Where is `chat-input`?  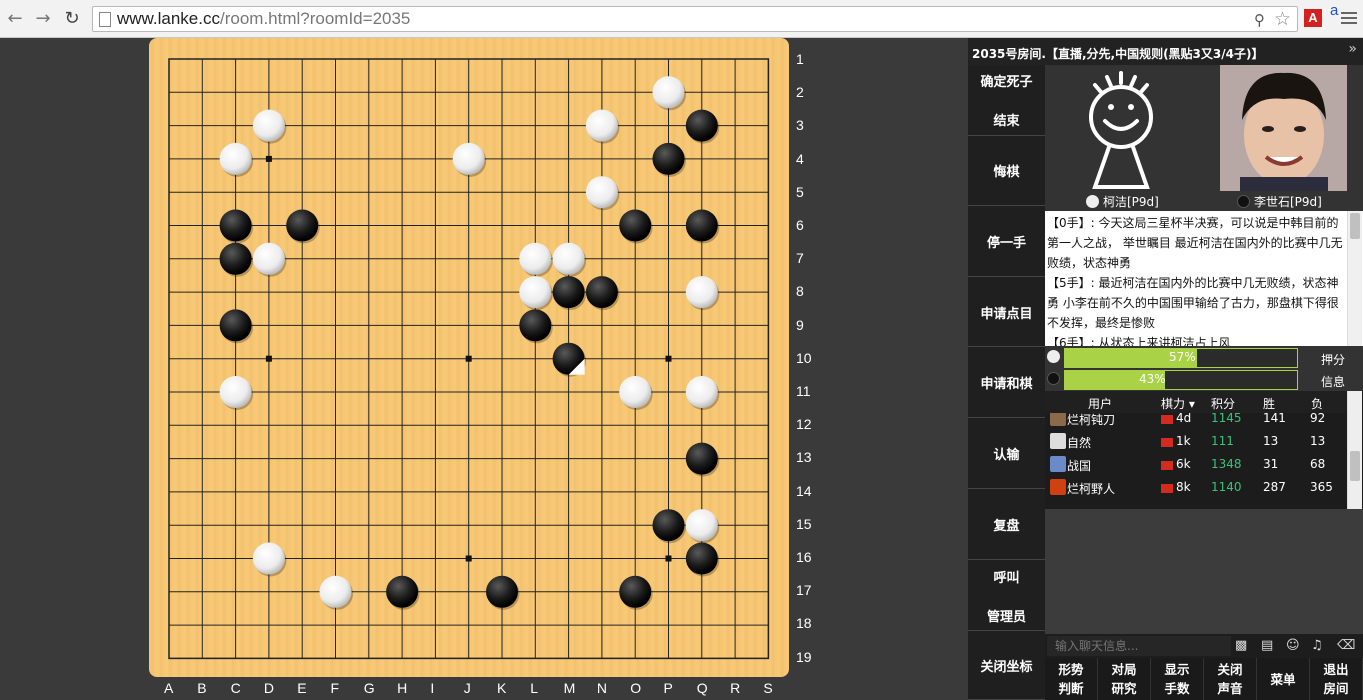
chat-input is located at coordinates (1139, 646).